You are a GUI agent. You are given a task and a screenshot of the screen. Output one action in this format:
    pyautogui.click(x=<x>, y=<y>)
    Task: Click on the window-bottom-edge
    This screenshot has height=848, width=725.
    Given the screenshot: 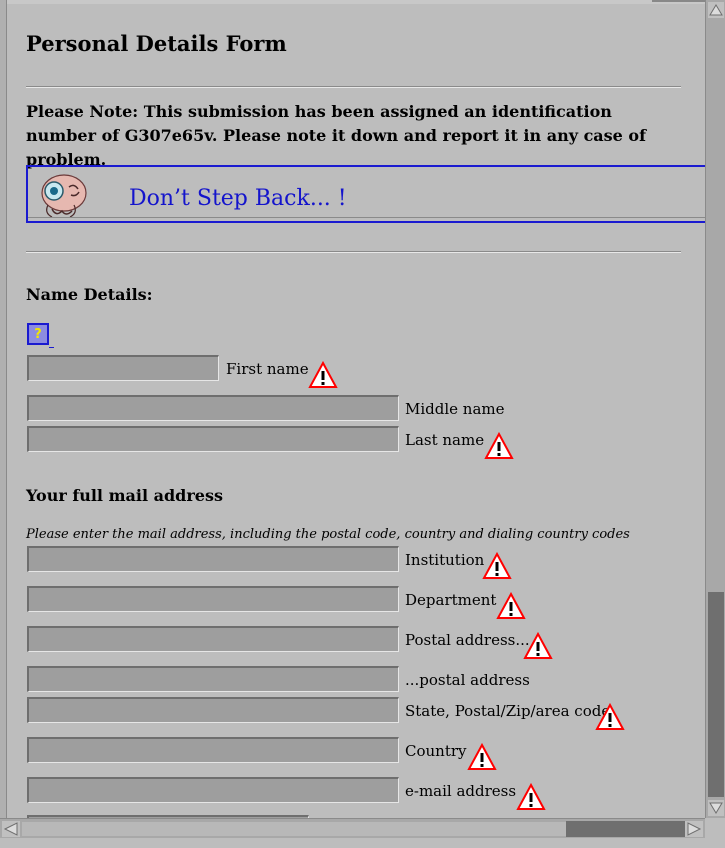 What is the action you would take?
    pyautogui.click(x=362, y=843)
    